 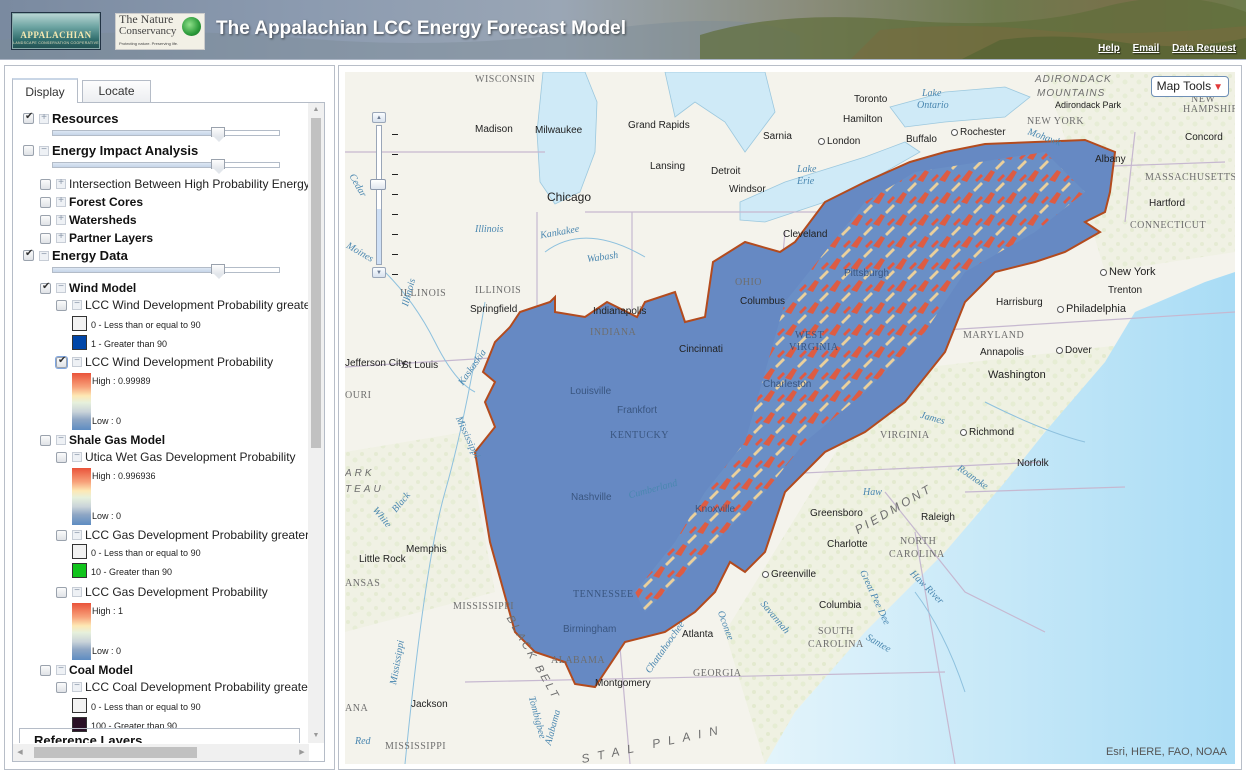 What do you see at coordinates (378, 184) in the screenshot?
I see `zoom-handle` at bounding box center [378, 184].